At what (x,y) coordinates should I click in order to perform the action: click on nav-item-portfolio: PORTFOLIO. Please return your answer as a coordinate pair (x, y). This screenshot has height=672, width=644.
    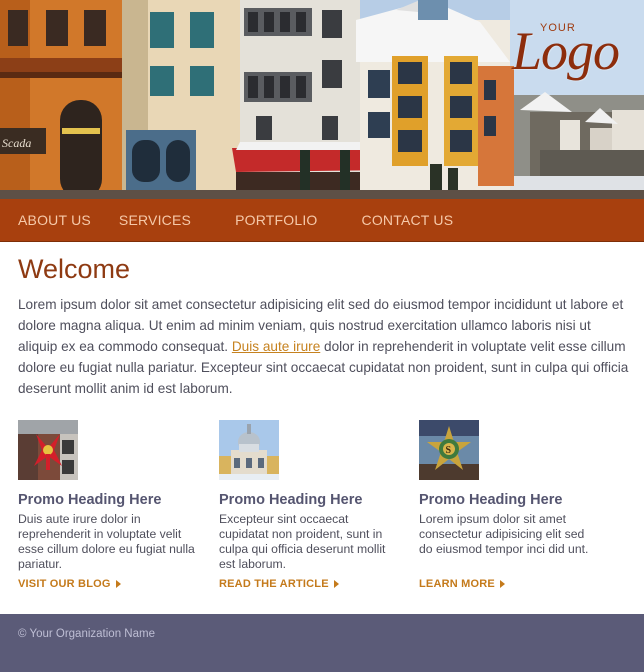
    Looking at the image, I should click on (276, 220).